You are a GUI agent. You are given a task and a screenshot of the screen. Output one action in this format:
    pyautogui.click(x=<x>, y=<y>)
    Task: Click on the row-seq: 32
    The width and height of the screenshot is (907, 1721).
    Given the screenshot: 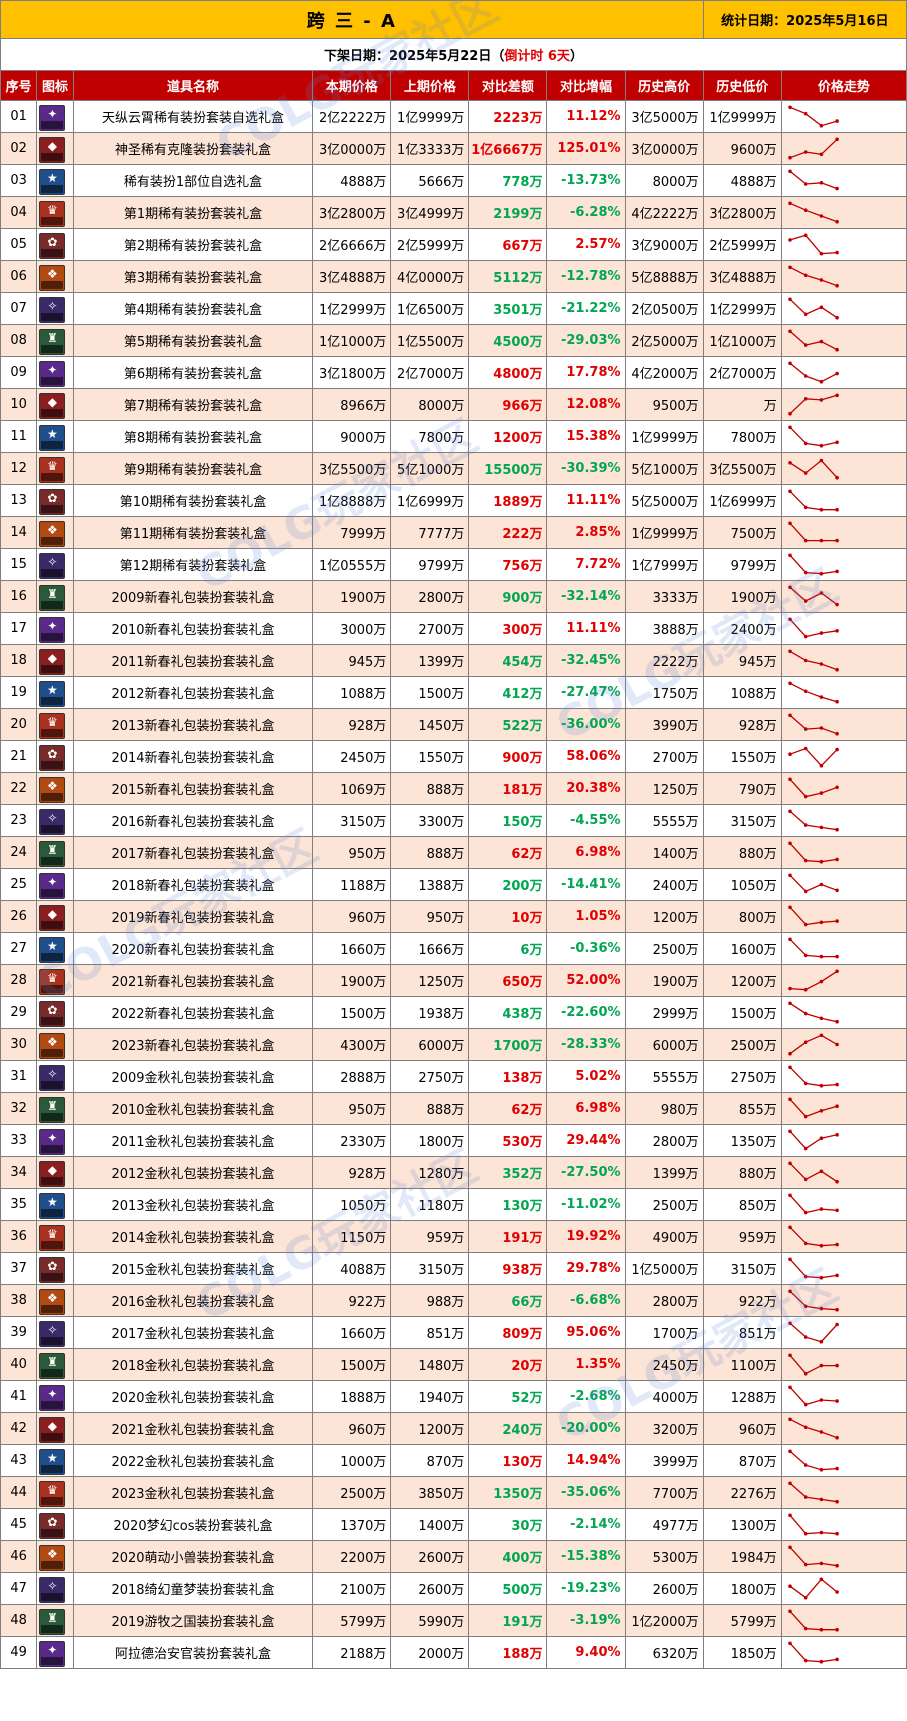 What is the action you would take?
    pyautogui.click(x=19, y=1108)
    